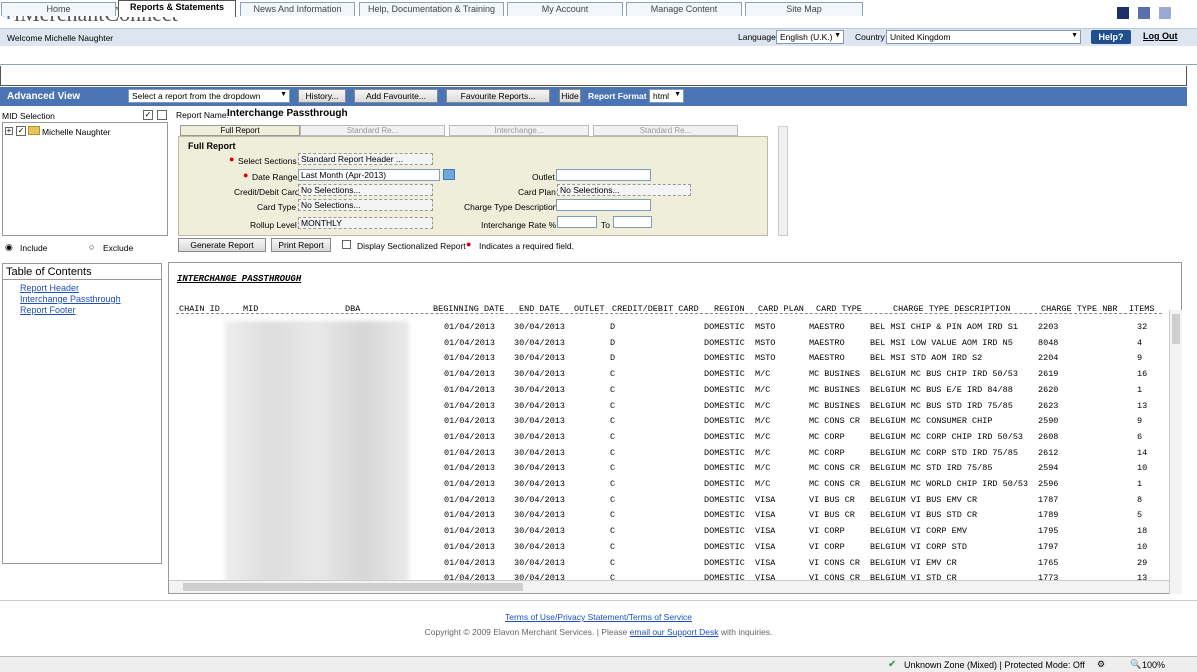 This screenshot has height=672, width=1197. What do you see at coordinates (1048, 327) in the screenshot?
I see `table-cell: 2203` at bounding box center [1048, 327].